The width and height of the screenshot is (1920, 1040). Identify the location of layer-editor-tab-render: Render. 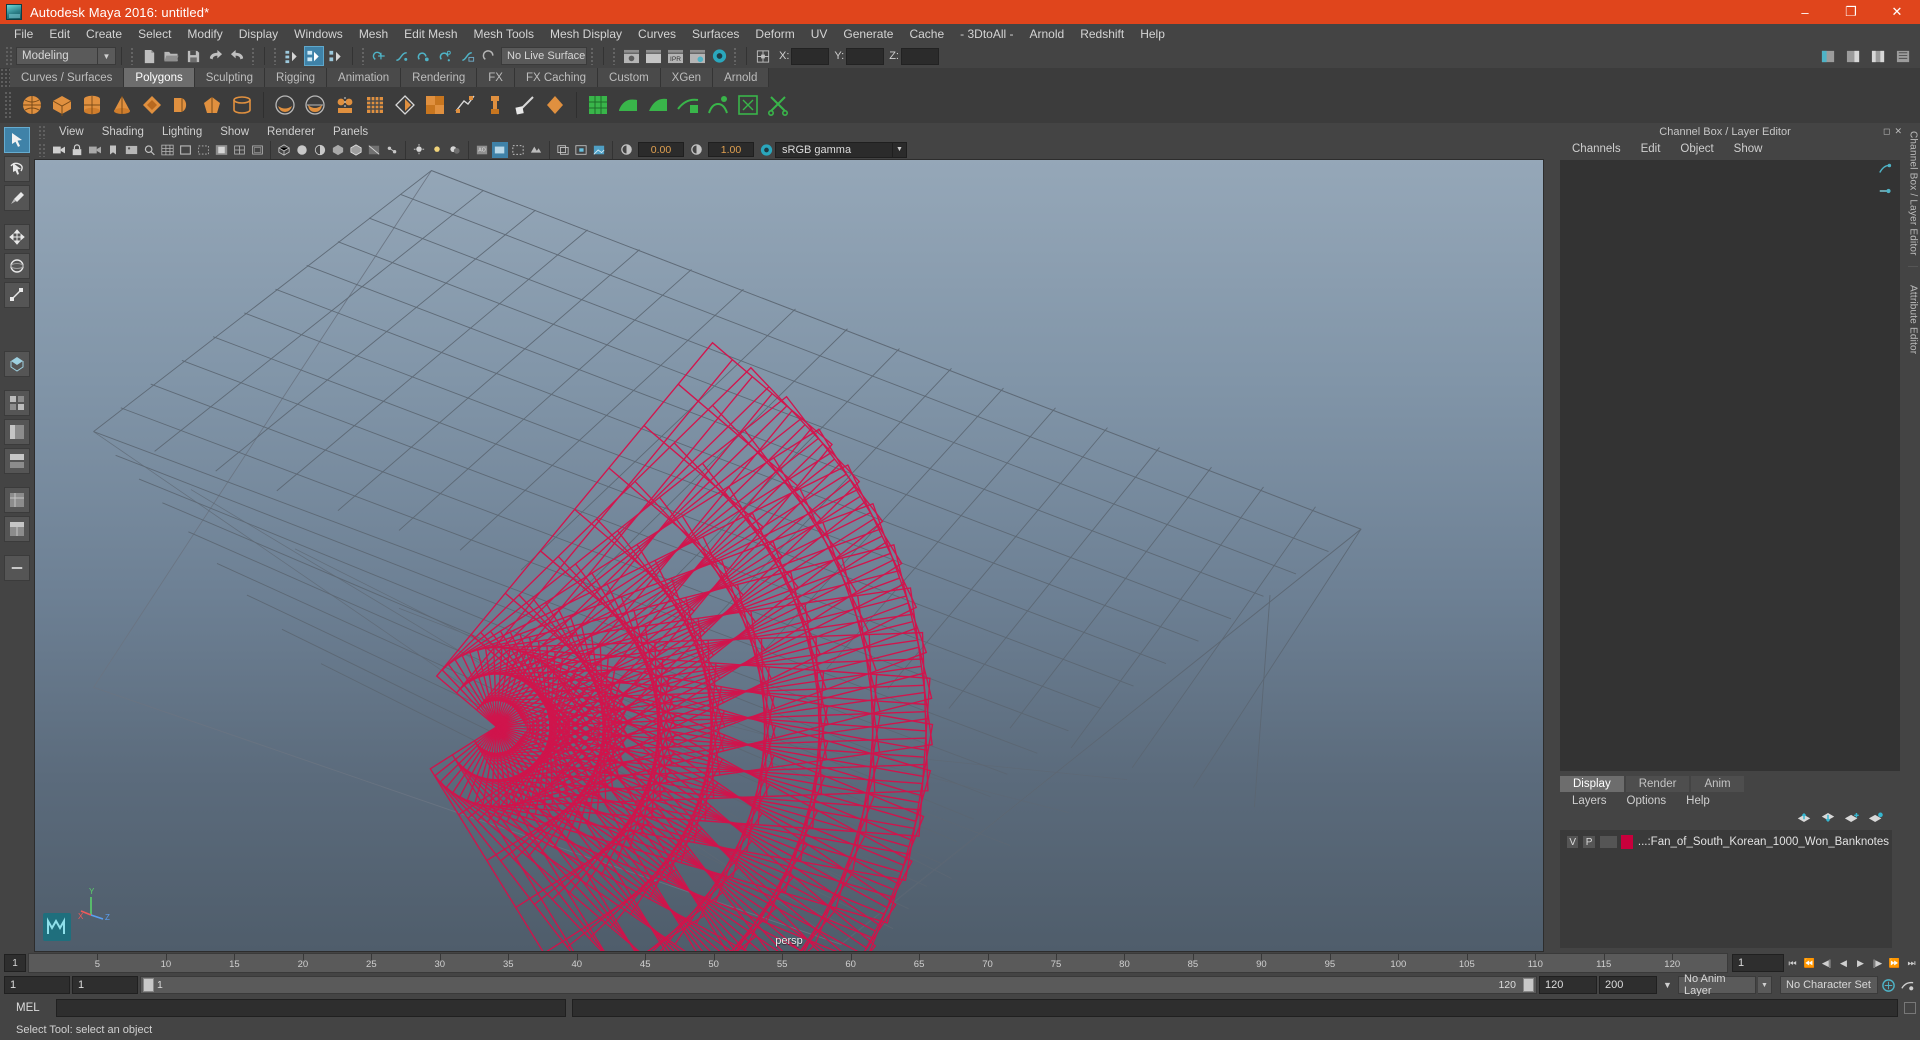
(1657, 784).